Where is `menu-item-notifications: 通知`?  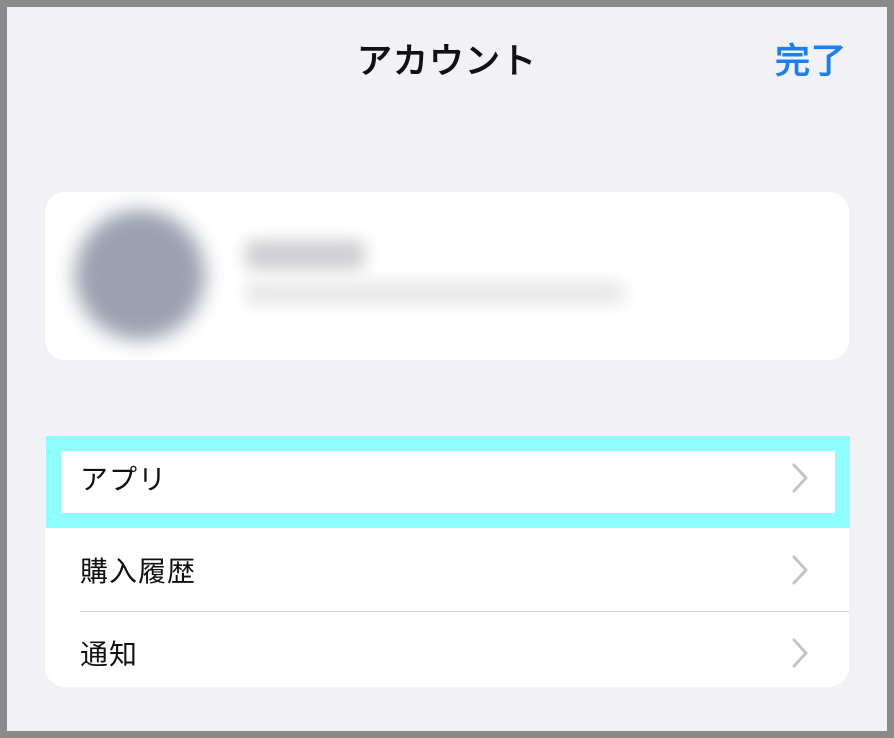
menu-item-notifications: 通知 is located at coordinates (447, 649).